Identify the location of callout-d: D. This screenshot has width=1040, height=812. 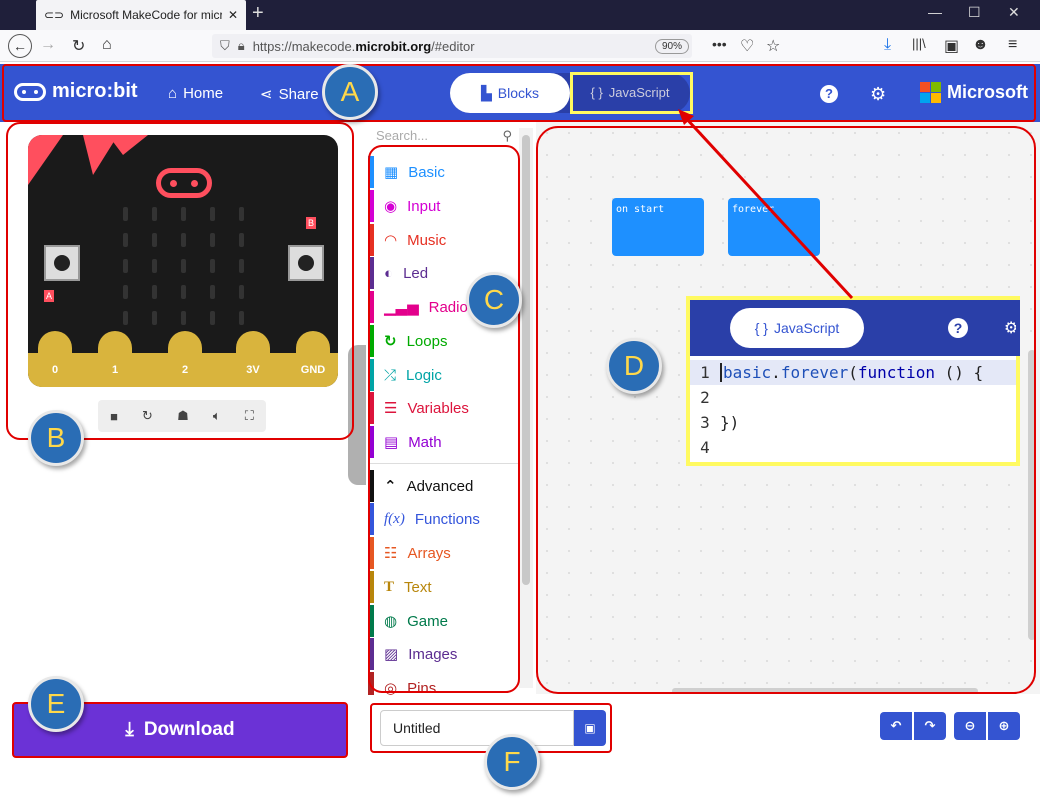
(634, 366).